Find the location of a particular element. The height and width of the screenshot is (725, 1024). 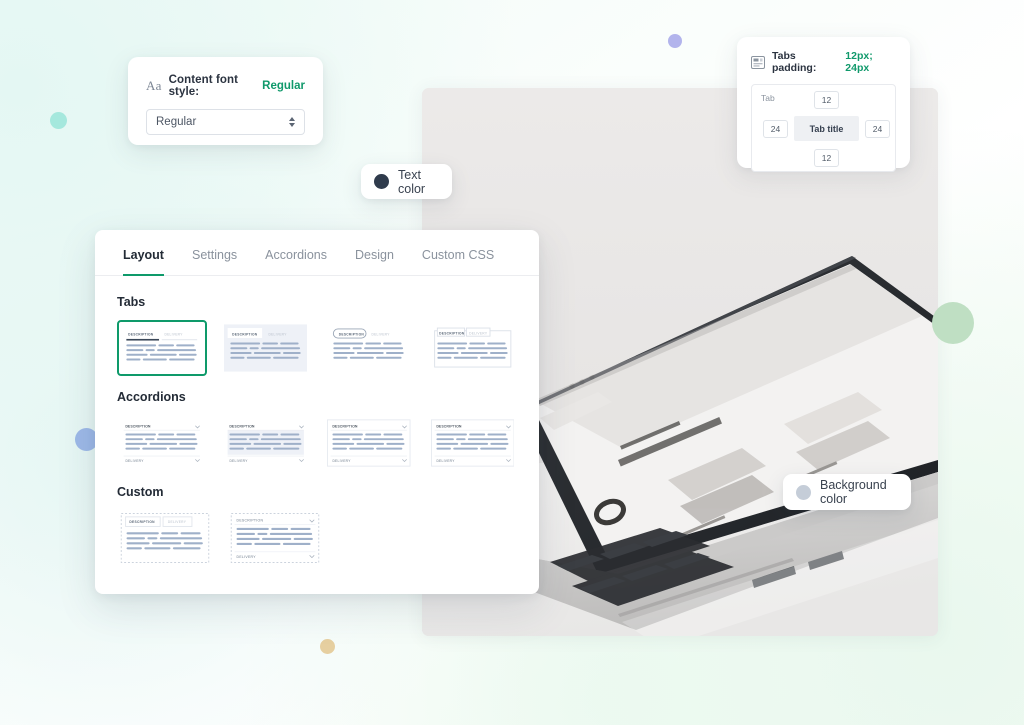

font-card-header: Aa Content font style: Regular is located at coordinates (225, 86).